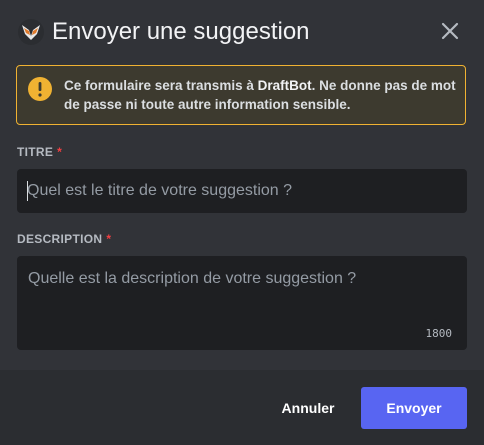 This screenshot has width=484, height=445. I want to click on title-input: Quel est le titre de votre suggestion ?, so click(242, 191).